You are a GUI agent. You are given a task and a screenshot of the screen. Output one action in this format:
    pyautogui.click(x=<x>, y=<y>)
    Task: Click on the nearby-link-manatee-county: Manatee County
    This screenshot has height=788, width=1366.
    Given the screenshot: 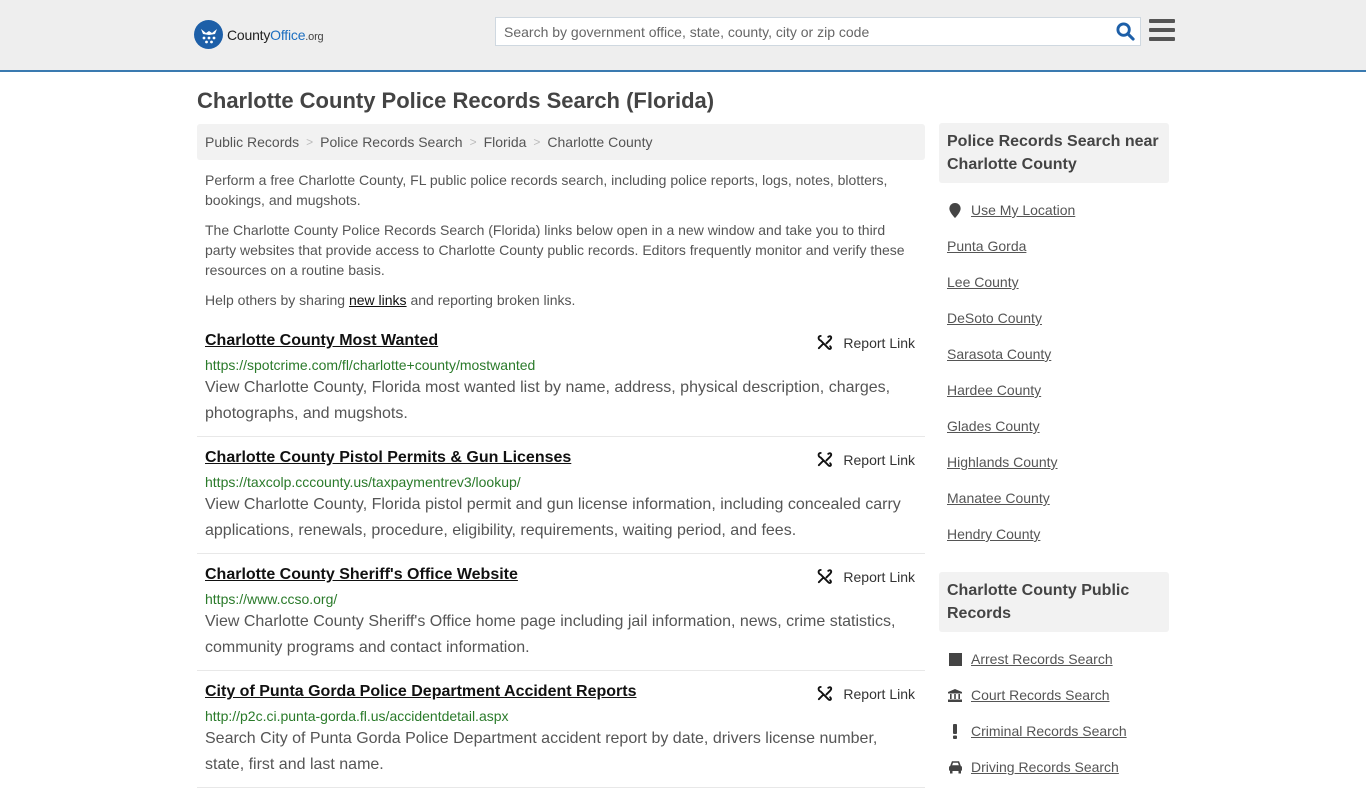 What is the action you would take?
    pyautogui.click(x=998, y=498)
    